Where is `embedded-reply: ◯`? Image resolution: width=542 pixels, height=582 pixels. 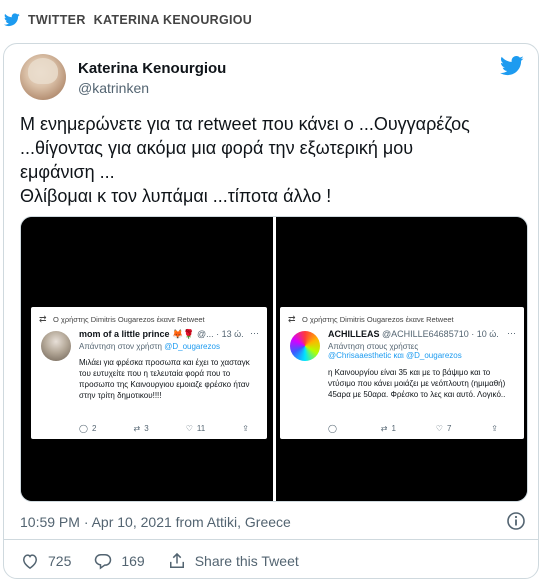
embedded-reply: ◯ is located at coordinates (334, 428).